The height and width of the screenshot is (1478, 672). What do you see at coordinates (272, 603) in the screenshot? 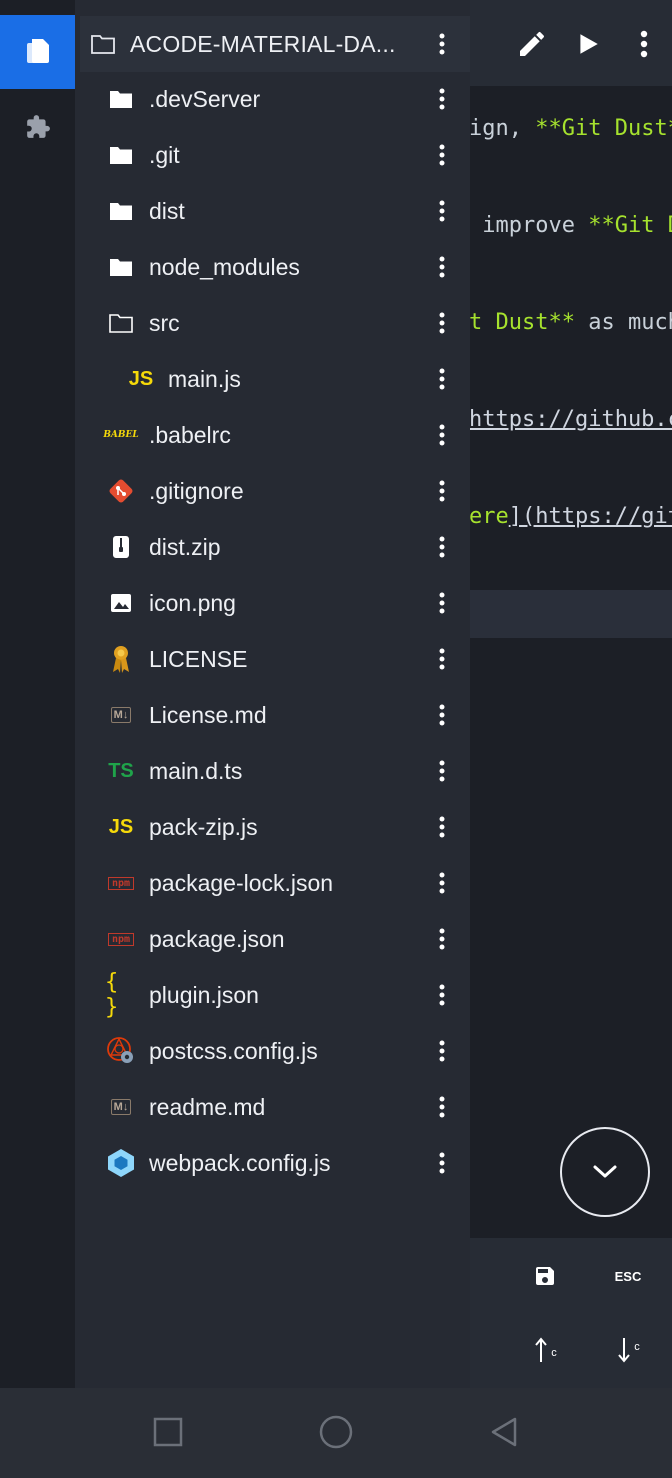
I see `tree-item-file: icon.png` at bounding box center [272, 603].